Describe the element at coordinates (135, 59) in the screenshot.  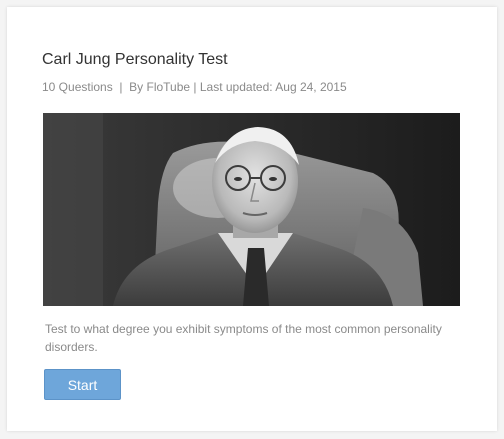
I see `quiz-title: Carl Jung Personality Test` at that location.